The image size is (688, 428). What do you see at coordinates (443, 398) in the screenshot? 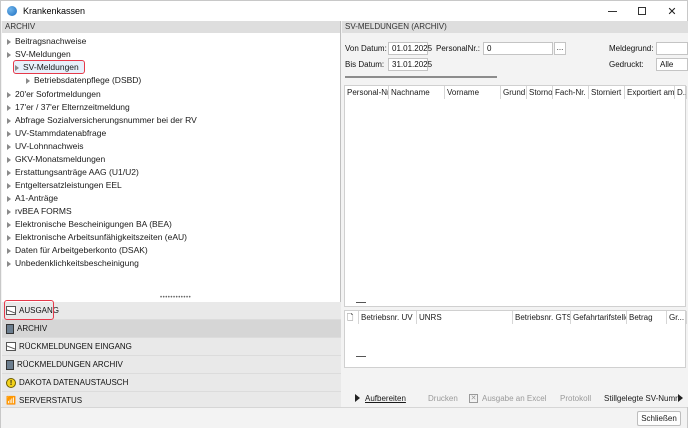
I see `drucken-button: Drucken` at bounding box center [443, 398].